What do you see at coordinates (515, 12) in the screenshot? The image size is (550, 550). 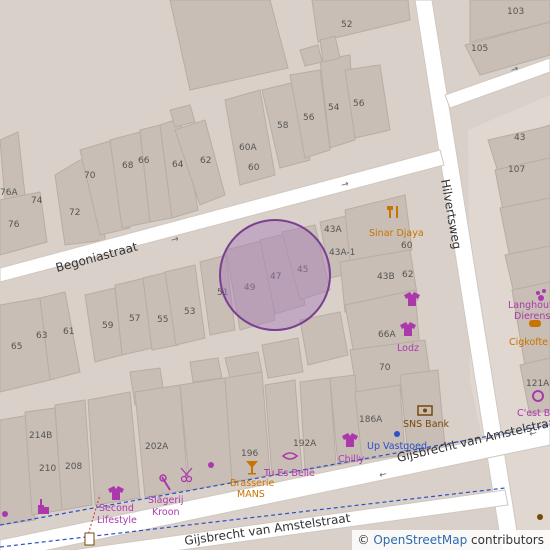 I see `house-number: 103` at bounding box center [515, 12].